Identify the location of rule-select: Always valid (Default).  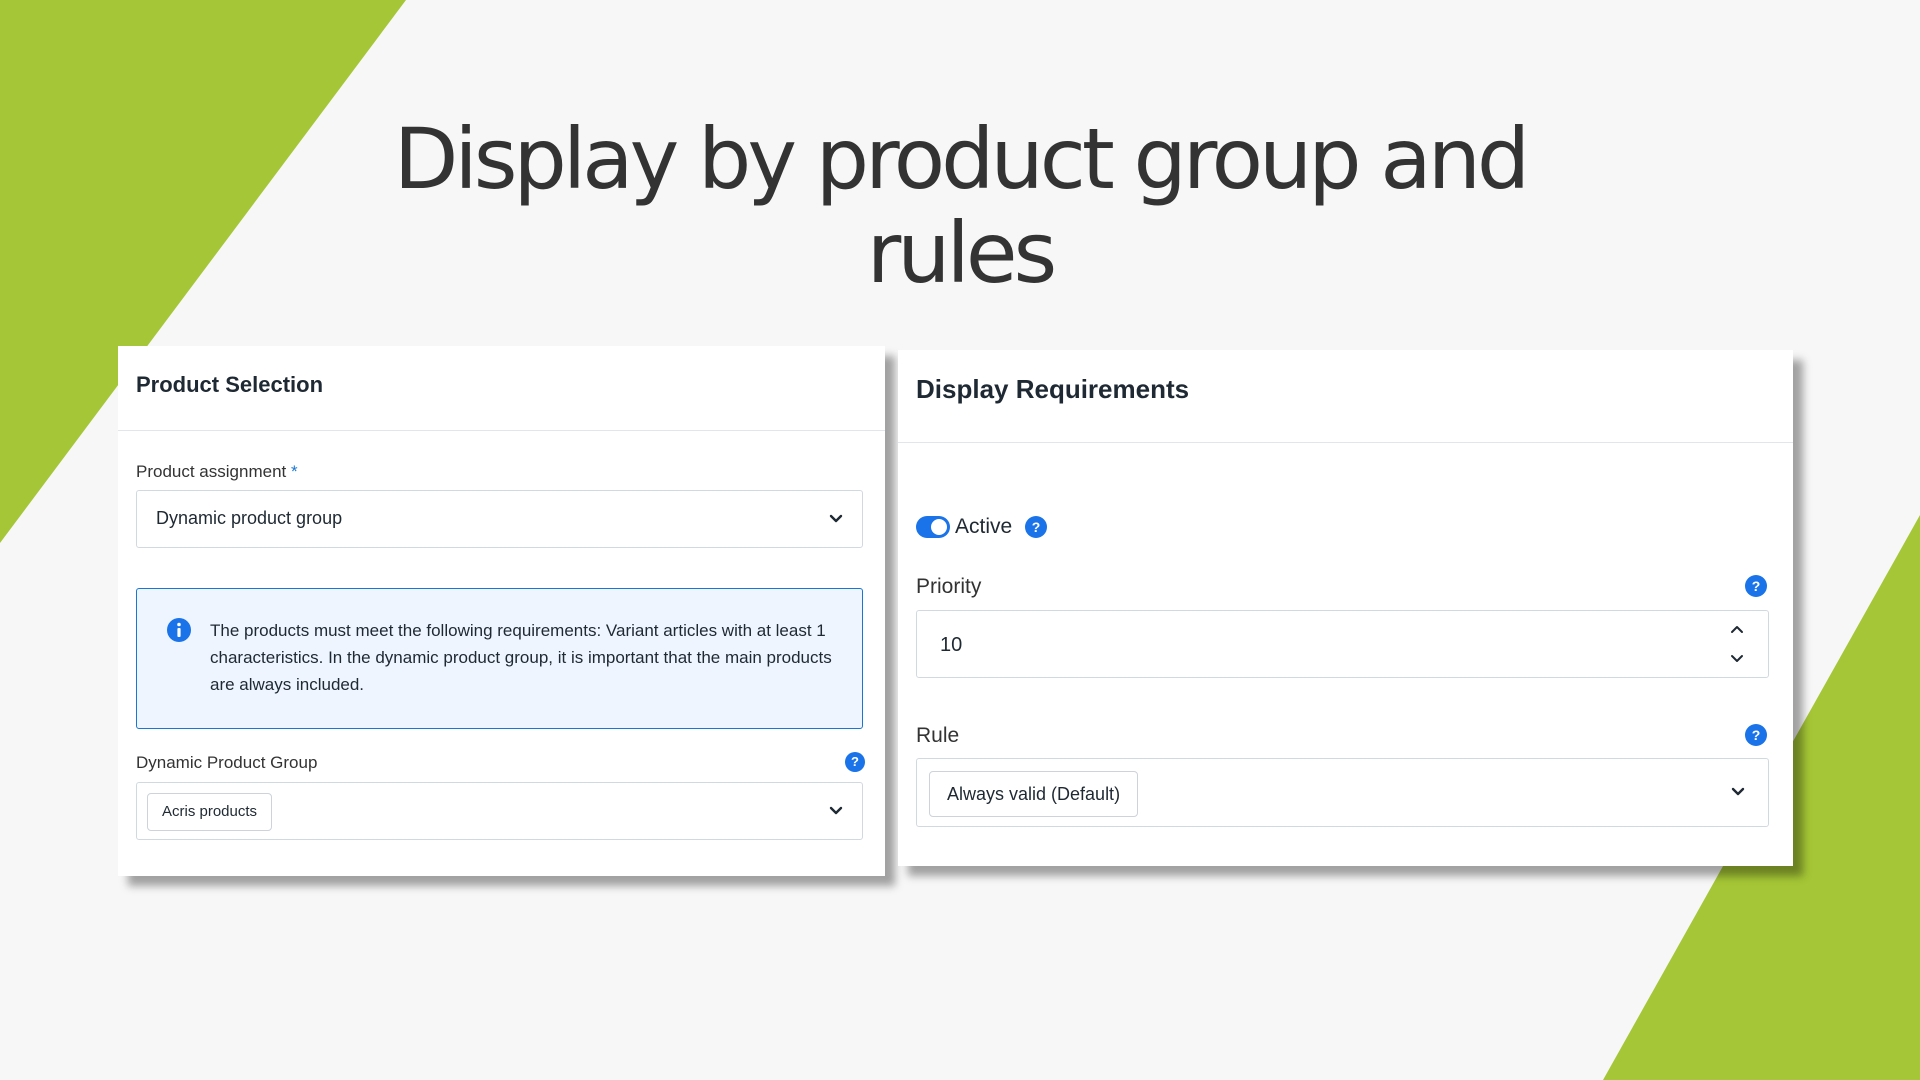
(1342, 792).